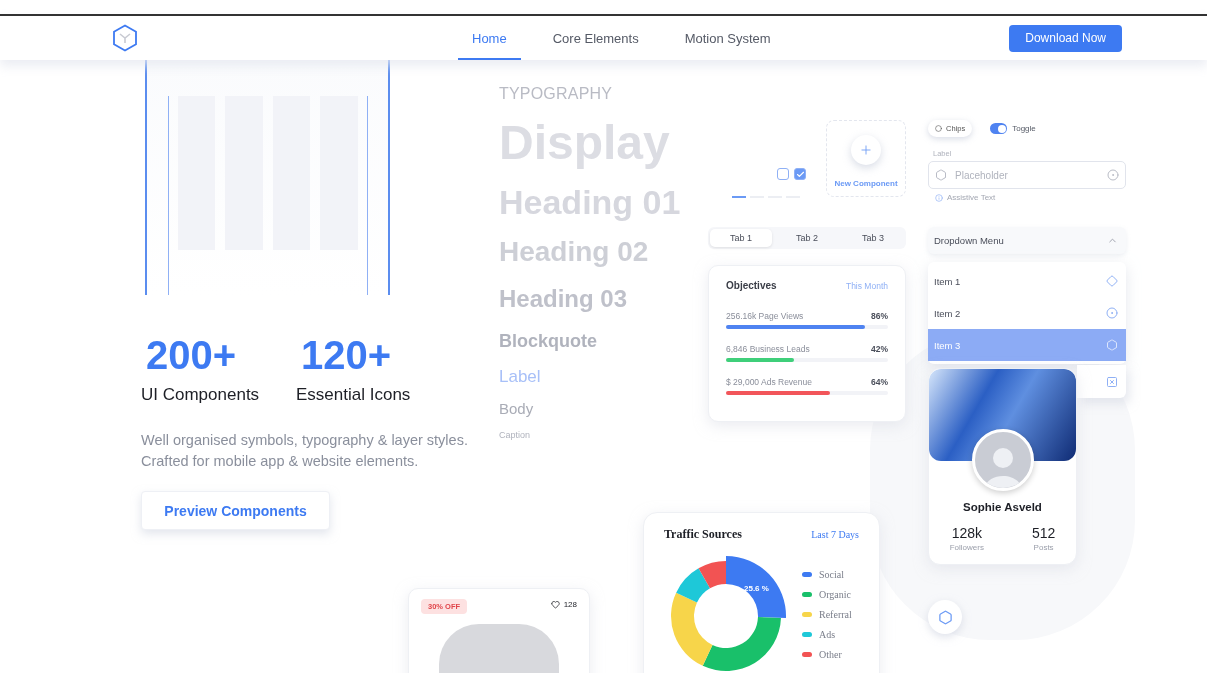  I want to click on nav-link: Home, so click(489, 38).